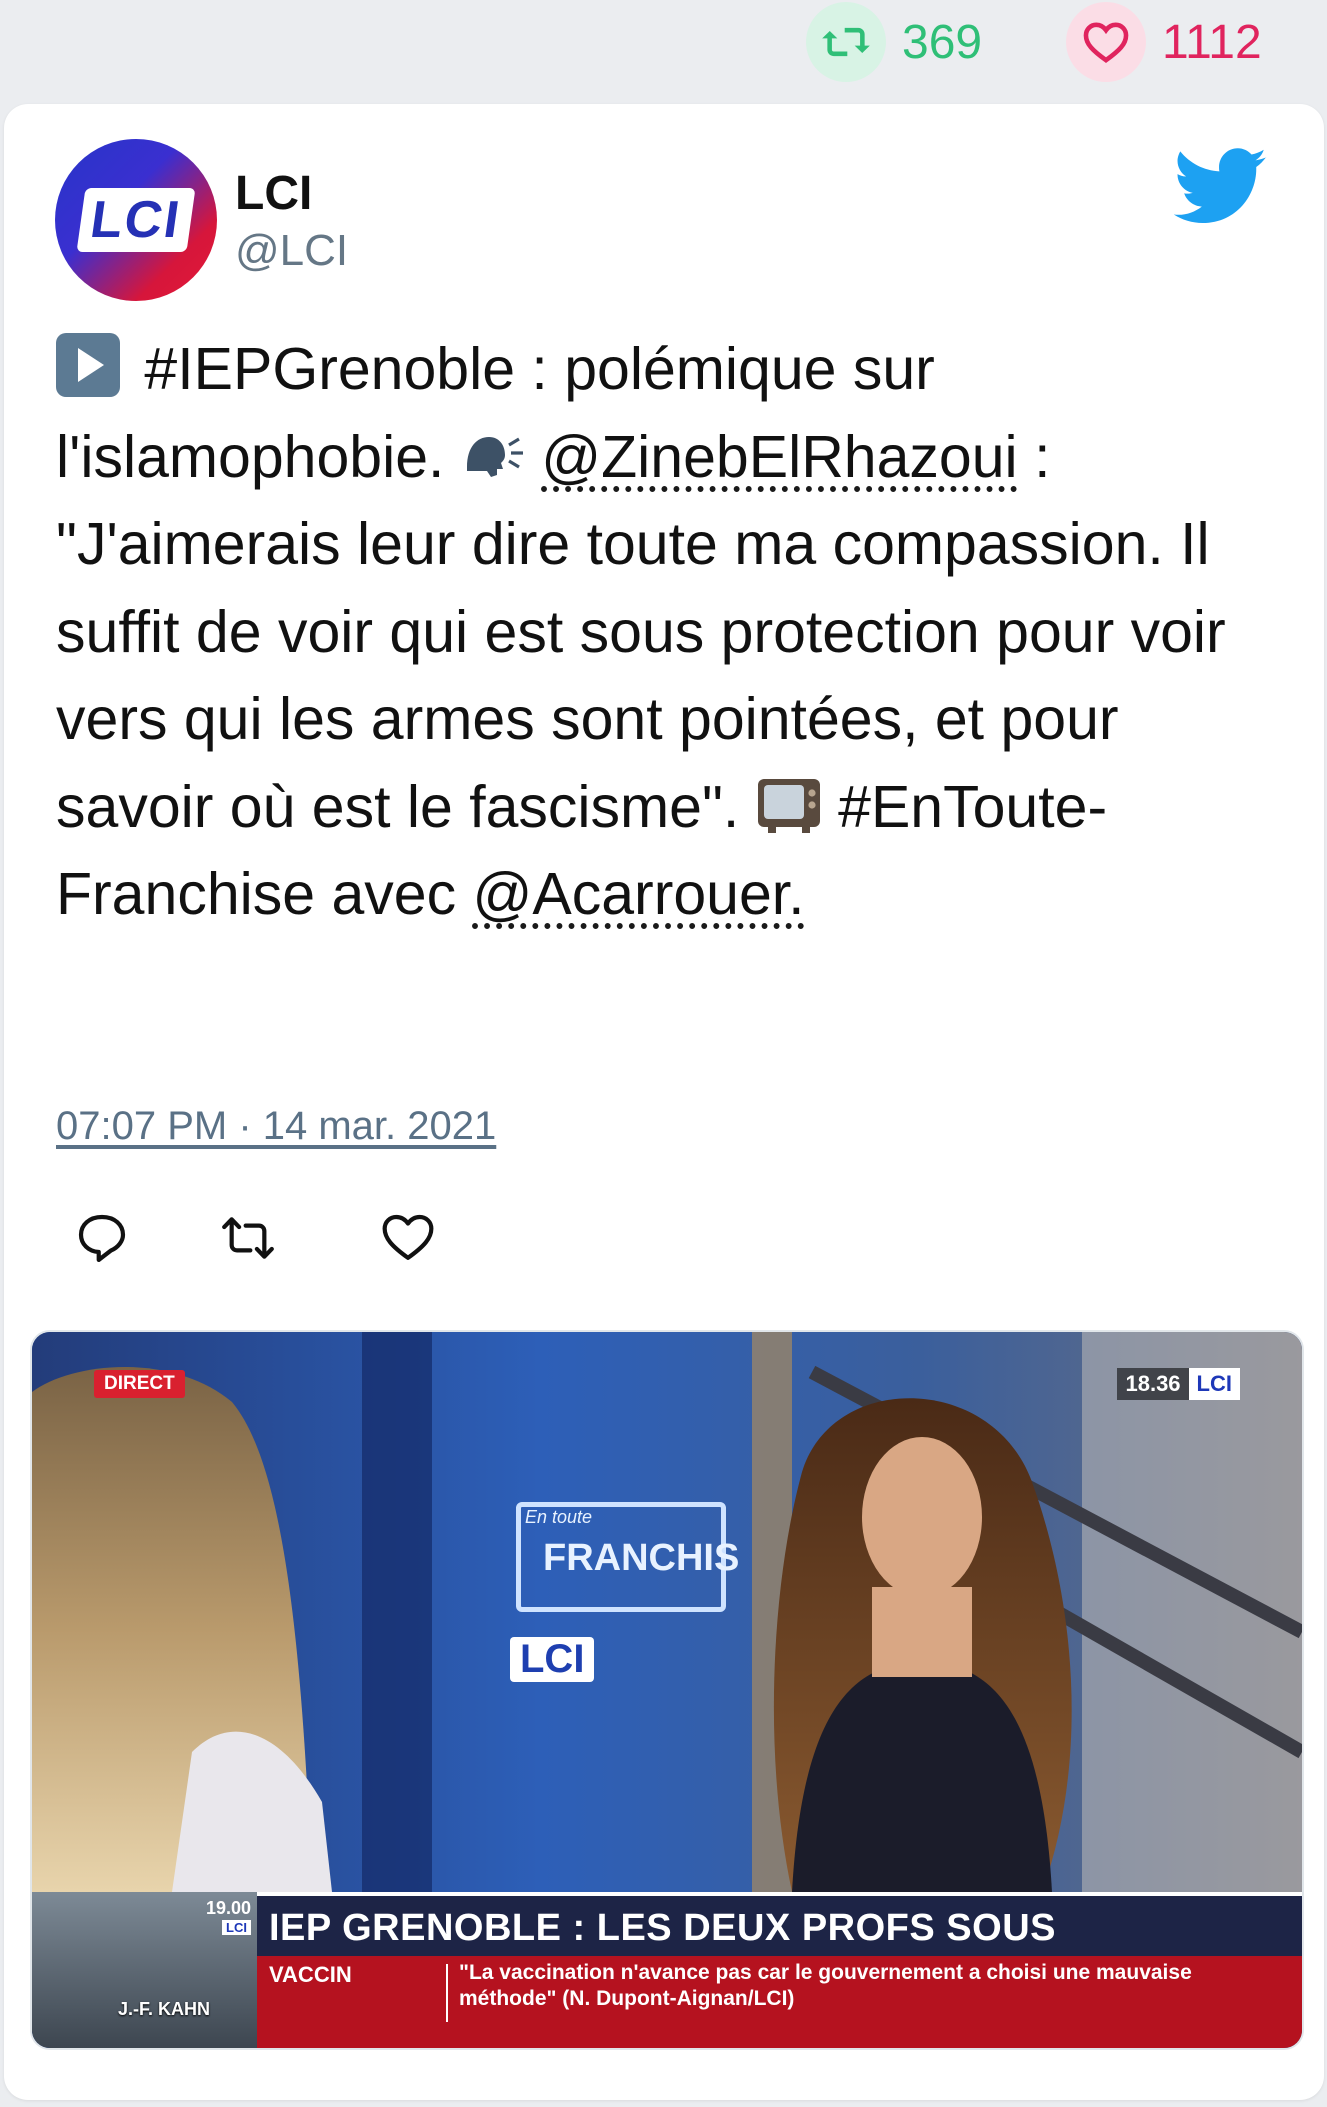 This screenshot has width=1327, height=2107. Describe the element at coordinates (291, 251) in the screenshot. I see `author-handle: @LCI` at that location.